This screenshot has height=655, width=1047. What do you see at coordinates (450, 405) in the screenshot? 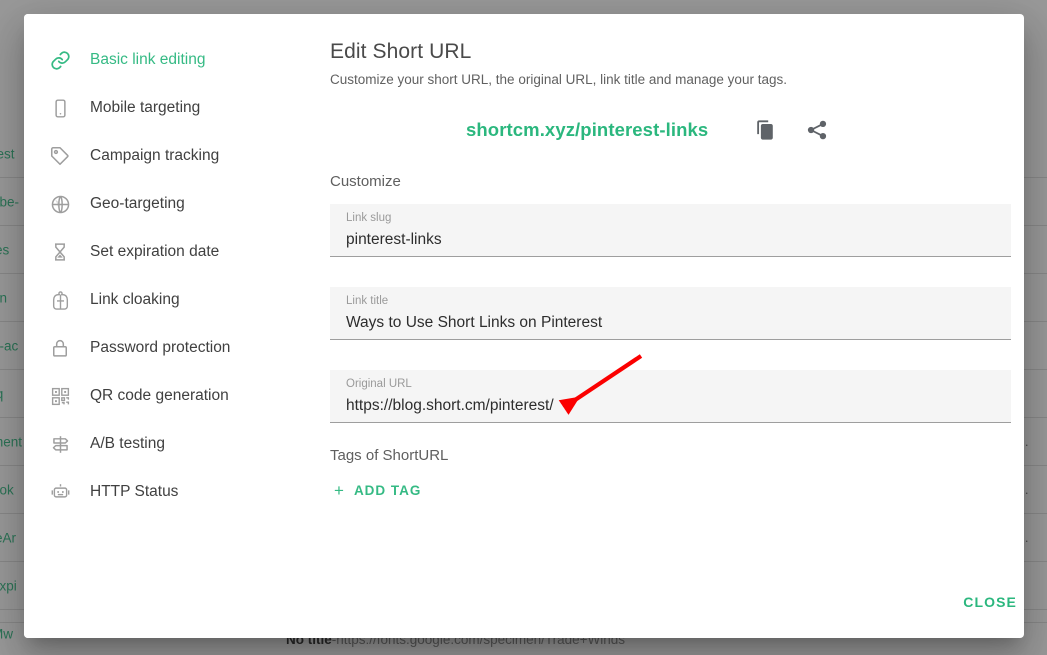
I see `original-url-value: https://blog.short.cm/pinterest/` at bounding box center [450, 405].